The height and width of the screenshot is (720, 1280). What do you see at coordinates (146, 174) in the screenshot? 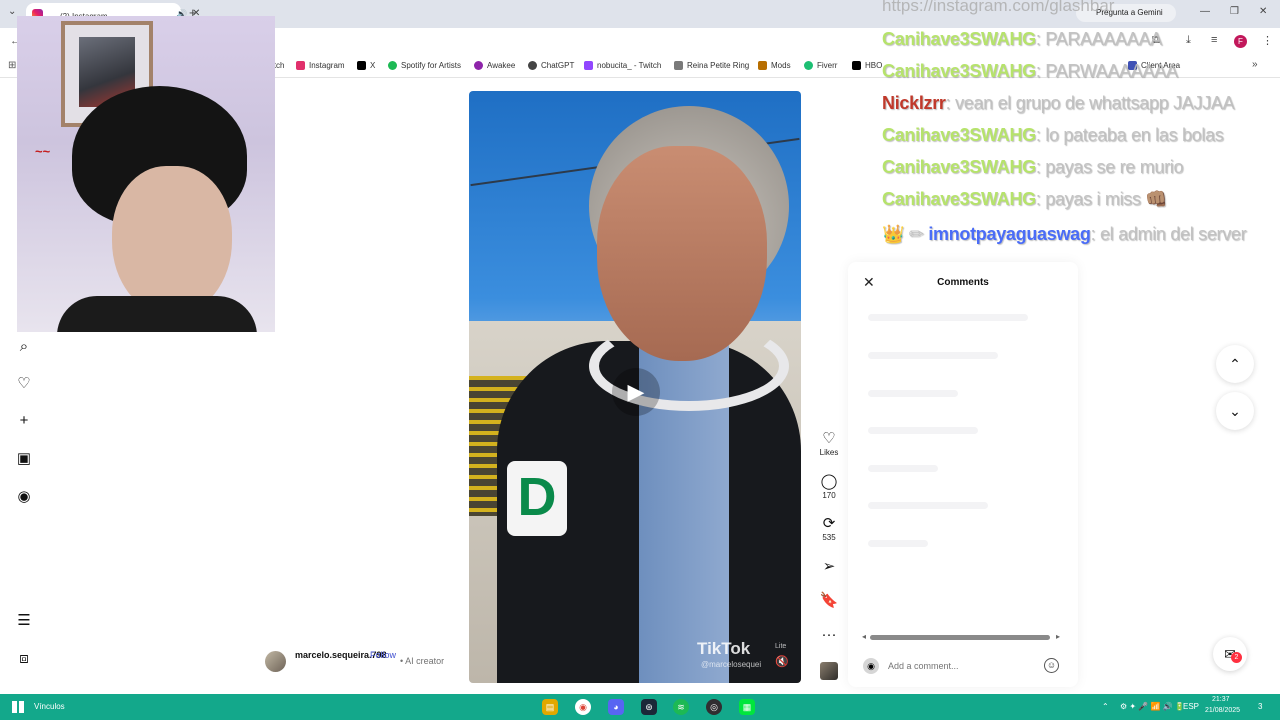
I see `webcam-overlay: ~~` at bounding box center [146, 174].